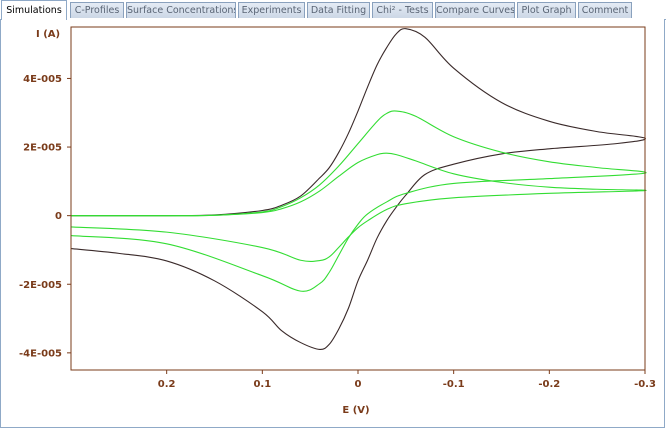 This screenshot has height=429, width=666. I want to click on x-tick-label: 0, so click(358, 384).